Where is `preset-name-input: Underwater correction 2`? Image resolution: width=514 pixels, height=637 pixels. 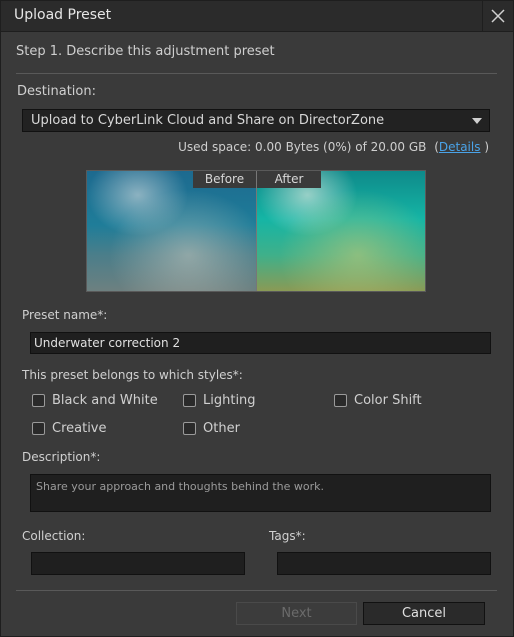 preset-name-input: Underwater correction 2 is located at coordinates (260, 343).